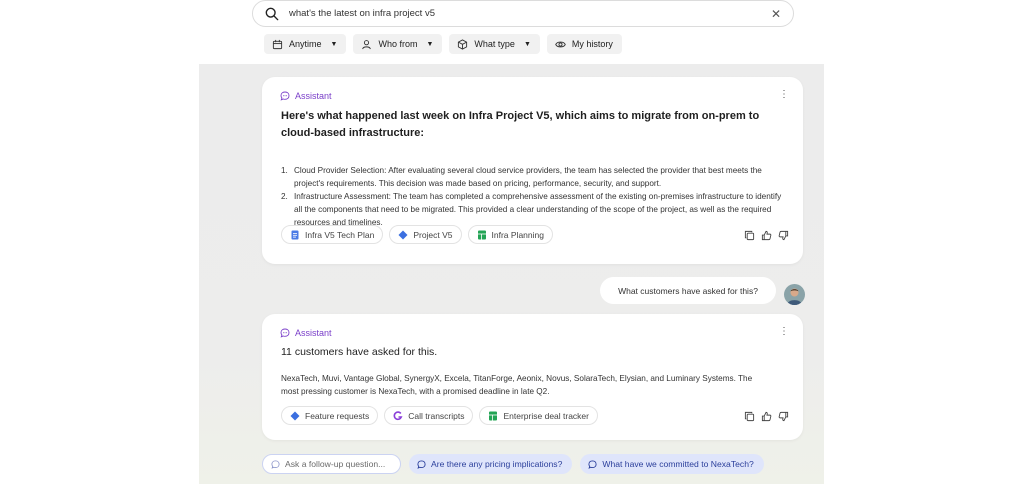 This screenshot has height=484, width=1024. Describe the element at coordinates (359, 352) in the screenshot. I see `assistant-headline: 11 customers have asked for this.` at that location.